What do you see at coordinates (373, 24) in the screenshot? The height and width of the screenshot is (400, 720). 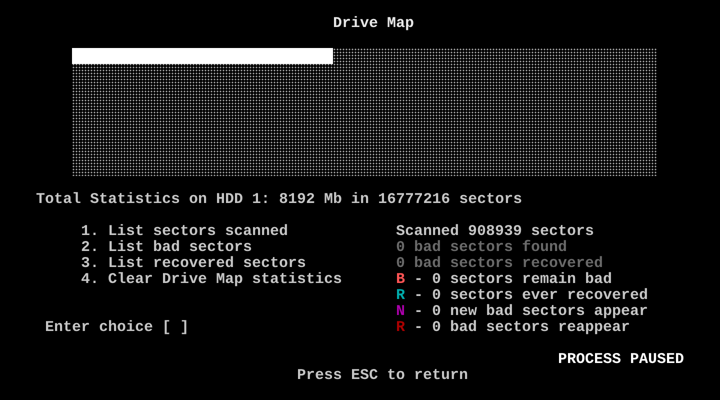 I see `screen-title: Drive Map` at bounding box center [373, 24].